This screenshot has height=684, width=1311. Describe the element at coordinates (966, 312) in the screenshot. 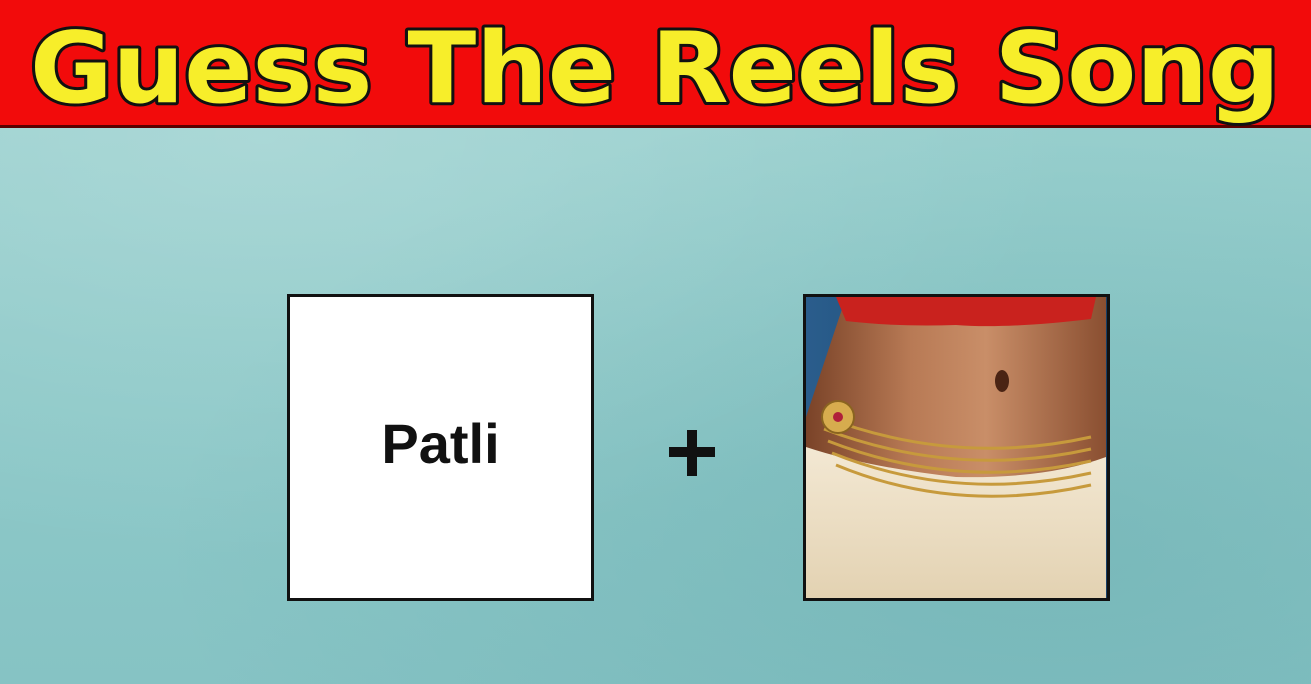

I see `red-top-shape` at that location.